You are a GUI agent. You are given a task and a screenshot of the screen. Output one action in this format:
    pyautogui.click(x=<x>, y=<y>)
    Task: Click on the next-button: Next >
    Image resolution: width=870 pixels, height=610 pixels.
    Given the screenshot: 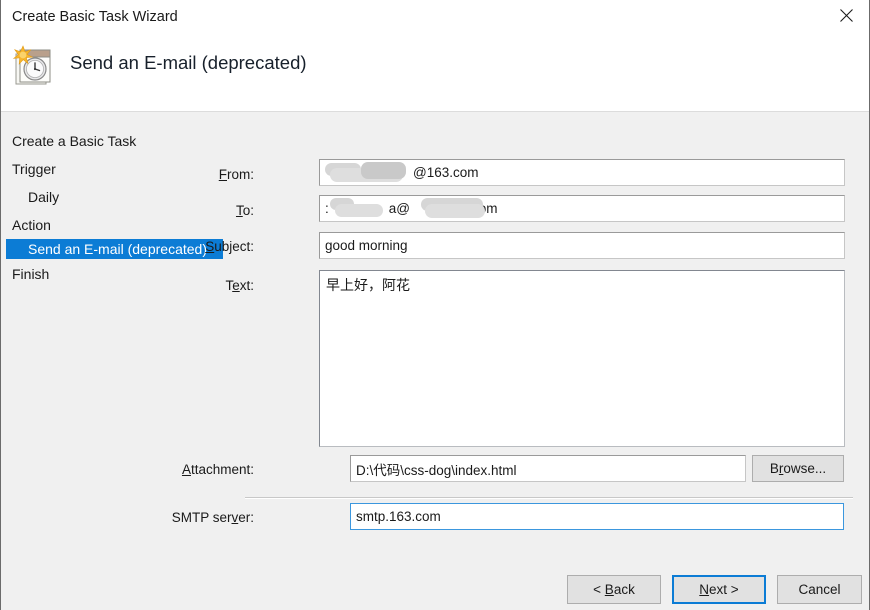 What is the action you would take?
    pyautogui.click(x=719, y=589)
    